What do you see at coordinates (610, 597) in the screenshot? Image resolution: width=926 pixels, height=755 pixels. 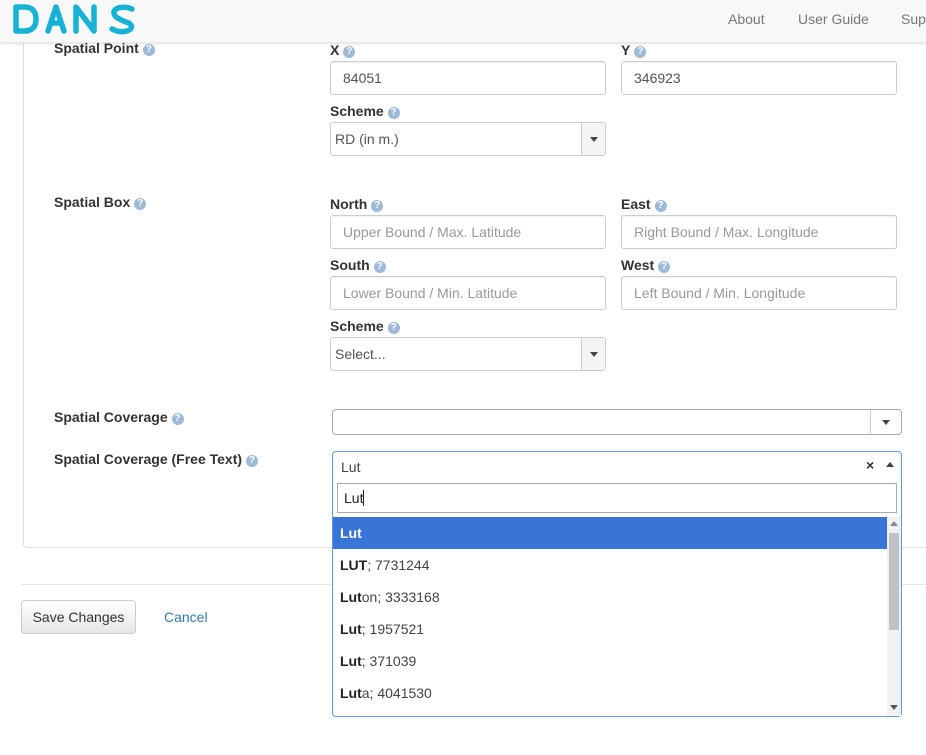 I see `result-option: Luton; 3333168` at bounding box center [610, 597].